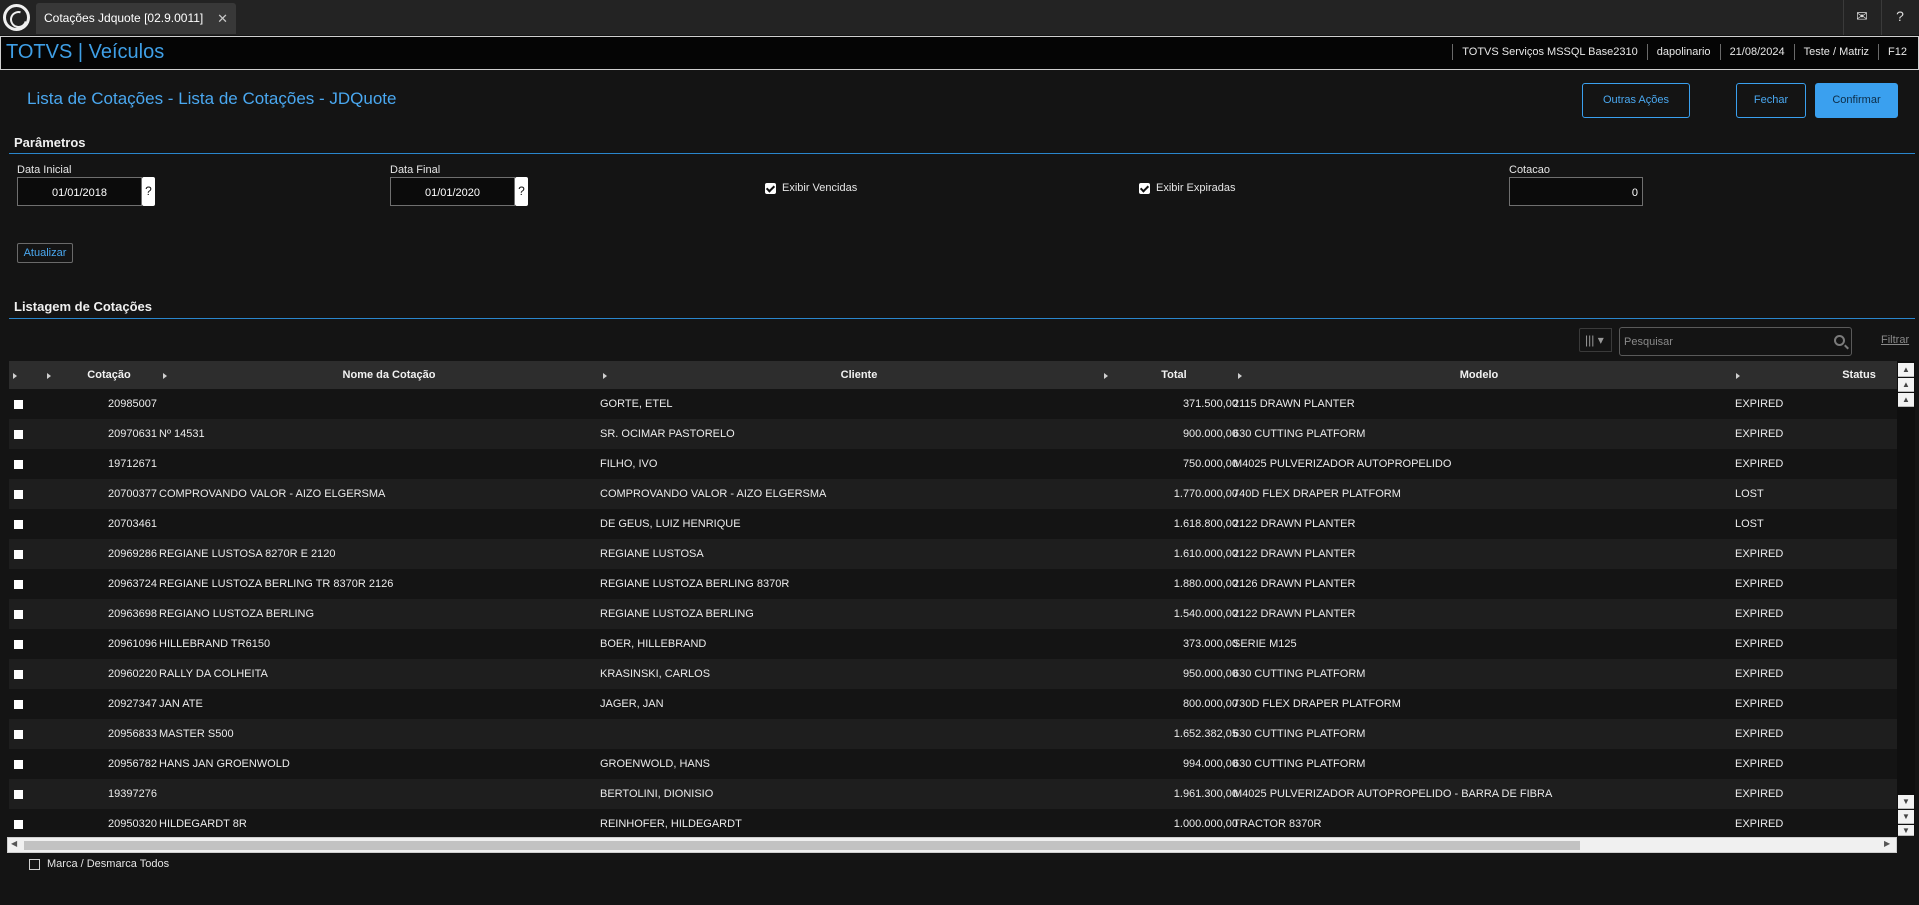 The image size is (1919, 905). Describe the element at coordinates (1861, 17) in the screenshot. I see `mail-icon: ✉` at that location.